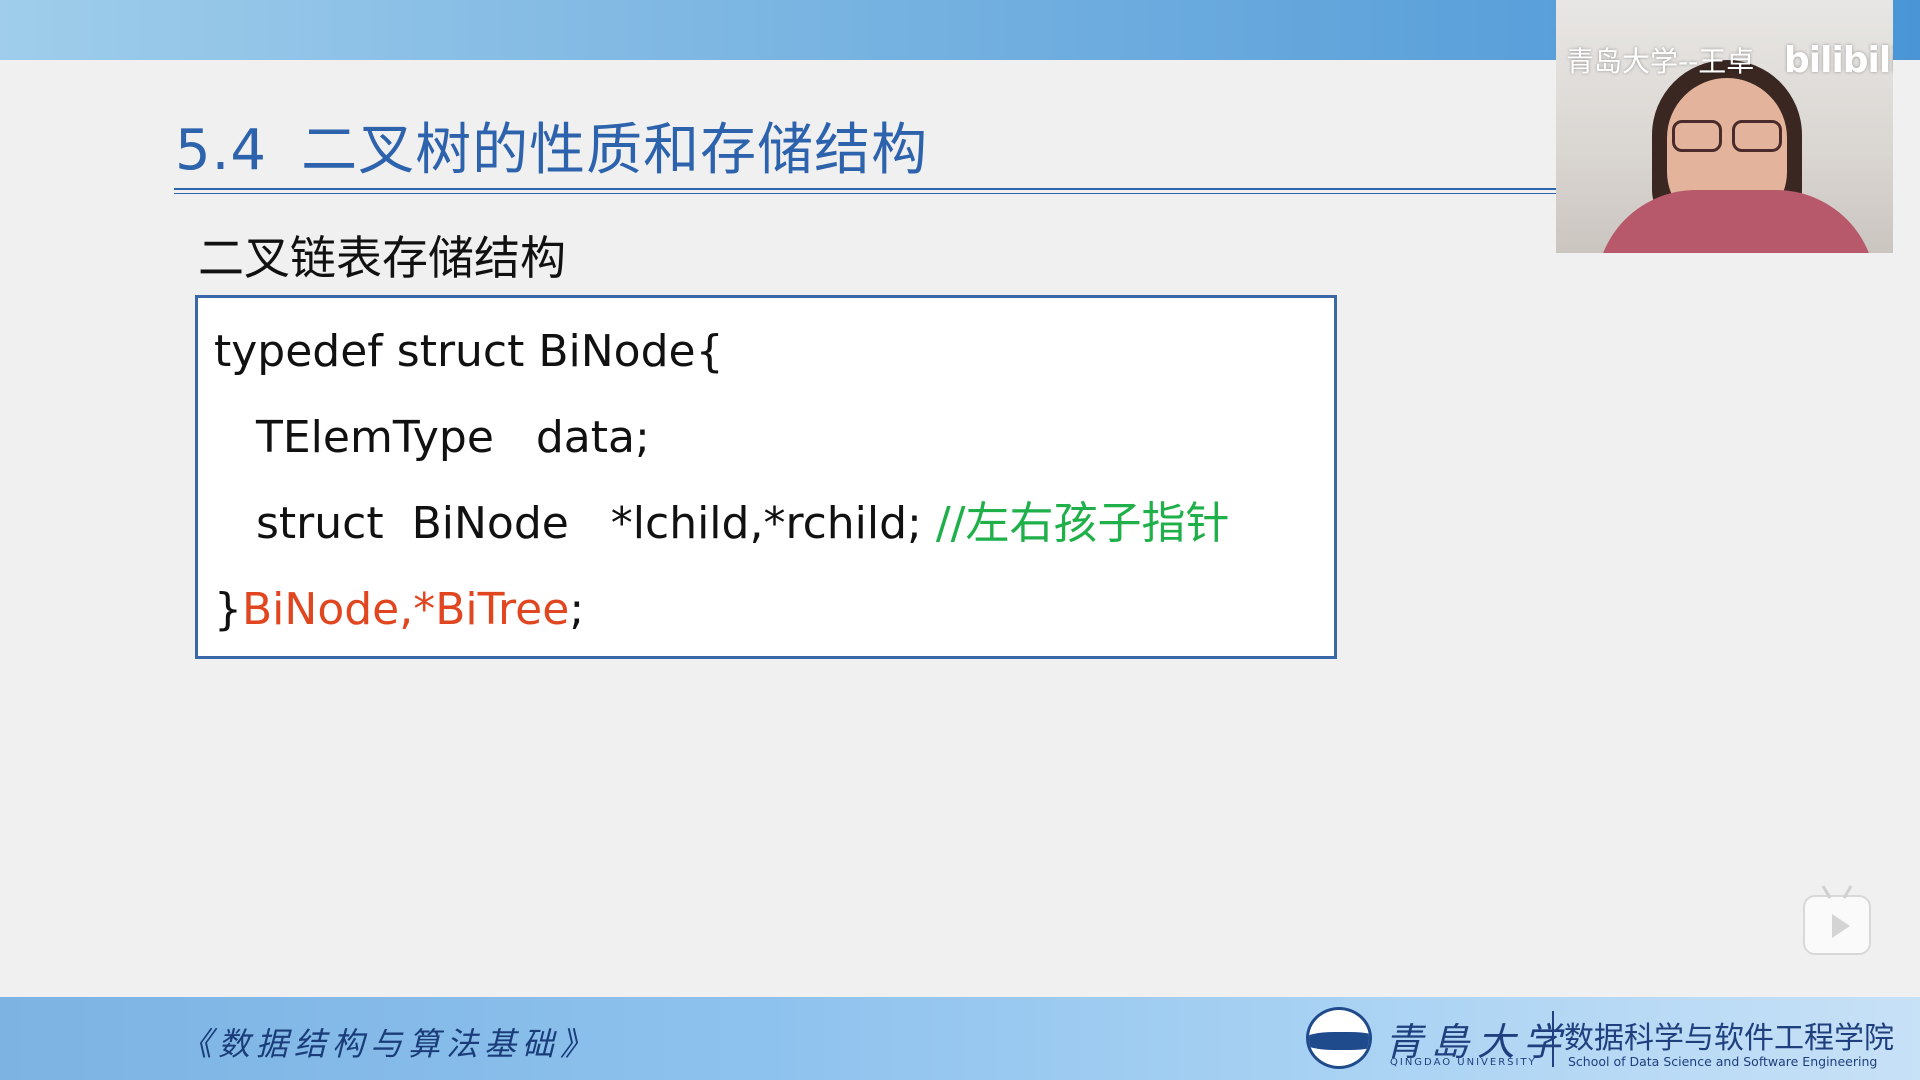 Image resolution: width=1920 pixels, height=1080 pixels. I want to click on play-button, so click(1837, 920).